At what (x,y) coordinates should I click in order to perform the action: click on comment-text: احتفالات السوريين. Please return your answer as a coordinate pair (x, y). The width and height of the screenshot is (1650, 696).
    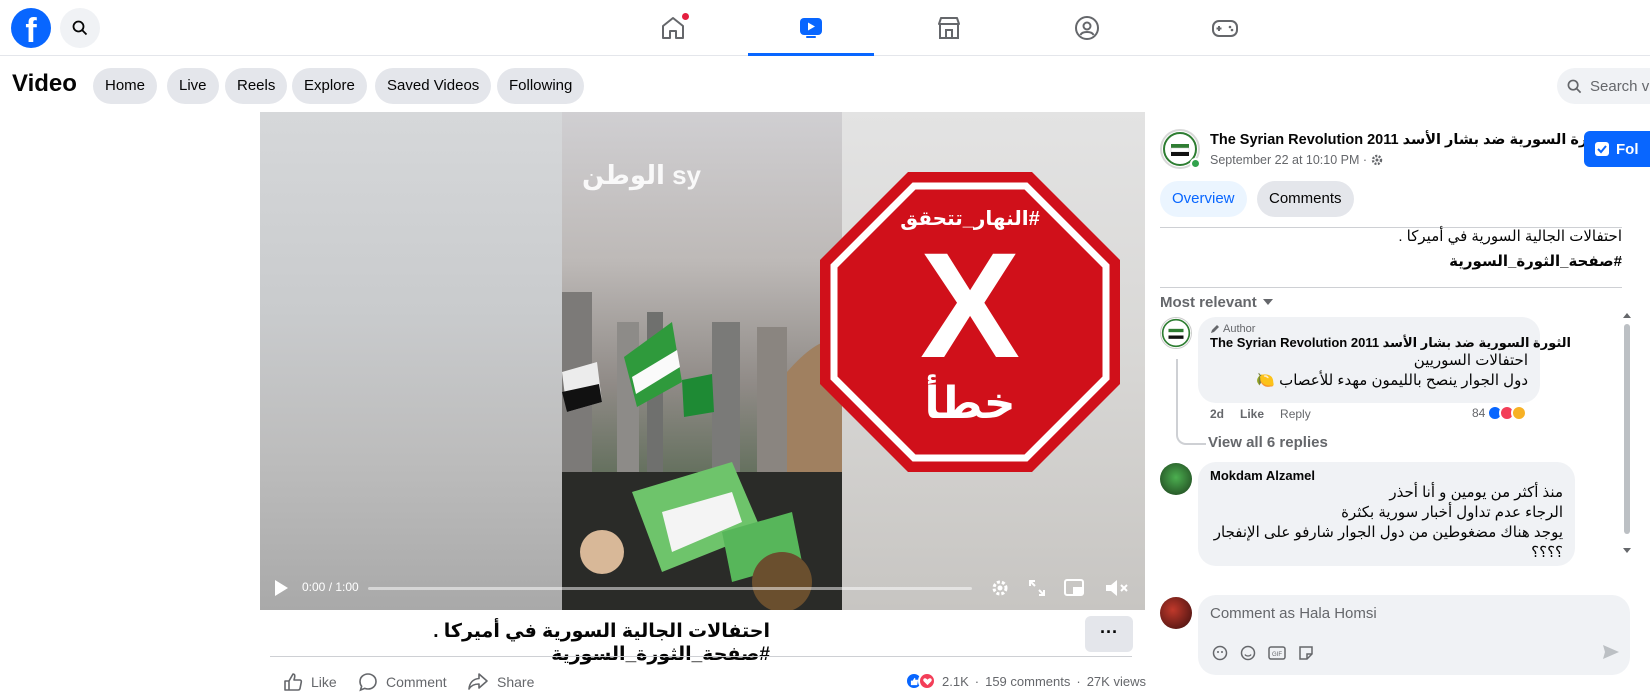
    Looking at the image, I should click on (1470, 360).